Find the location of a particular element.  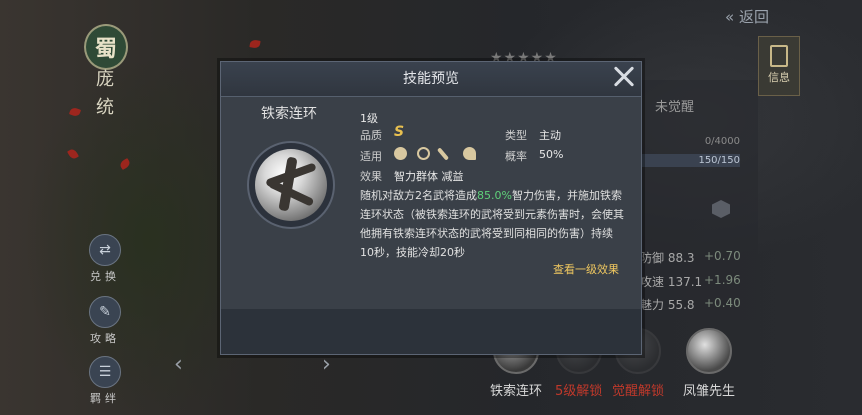

skill-name: 铁索连环 is located at coordinates (289, 114).